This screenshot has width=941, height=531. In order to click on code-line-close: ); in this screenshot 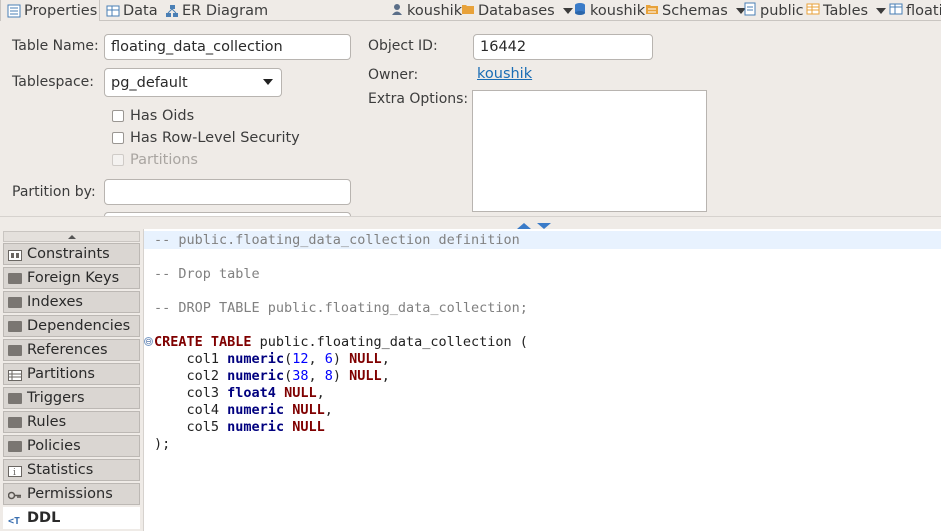, I will do `click(162, 444)`.